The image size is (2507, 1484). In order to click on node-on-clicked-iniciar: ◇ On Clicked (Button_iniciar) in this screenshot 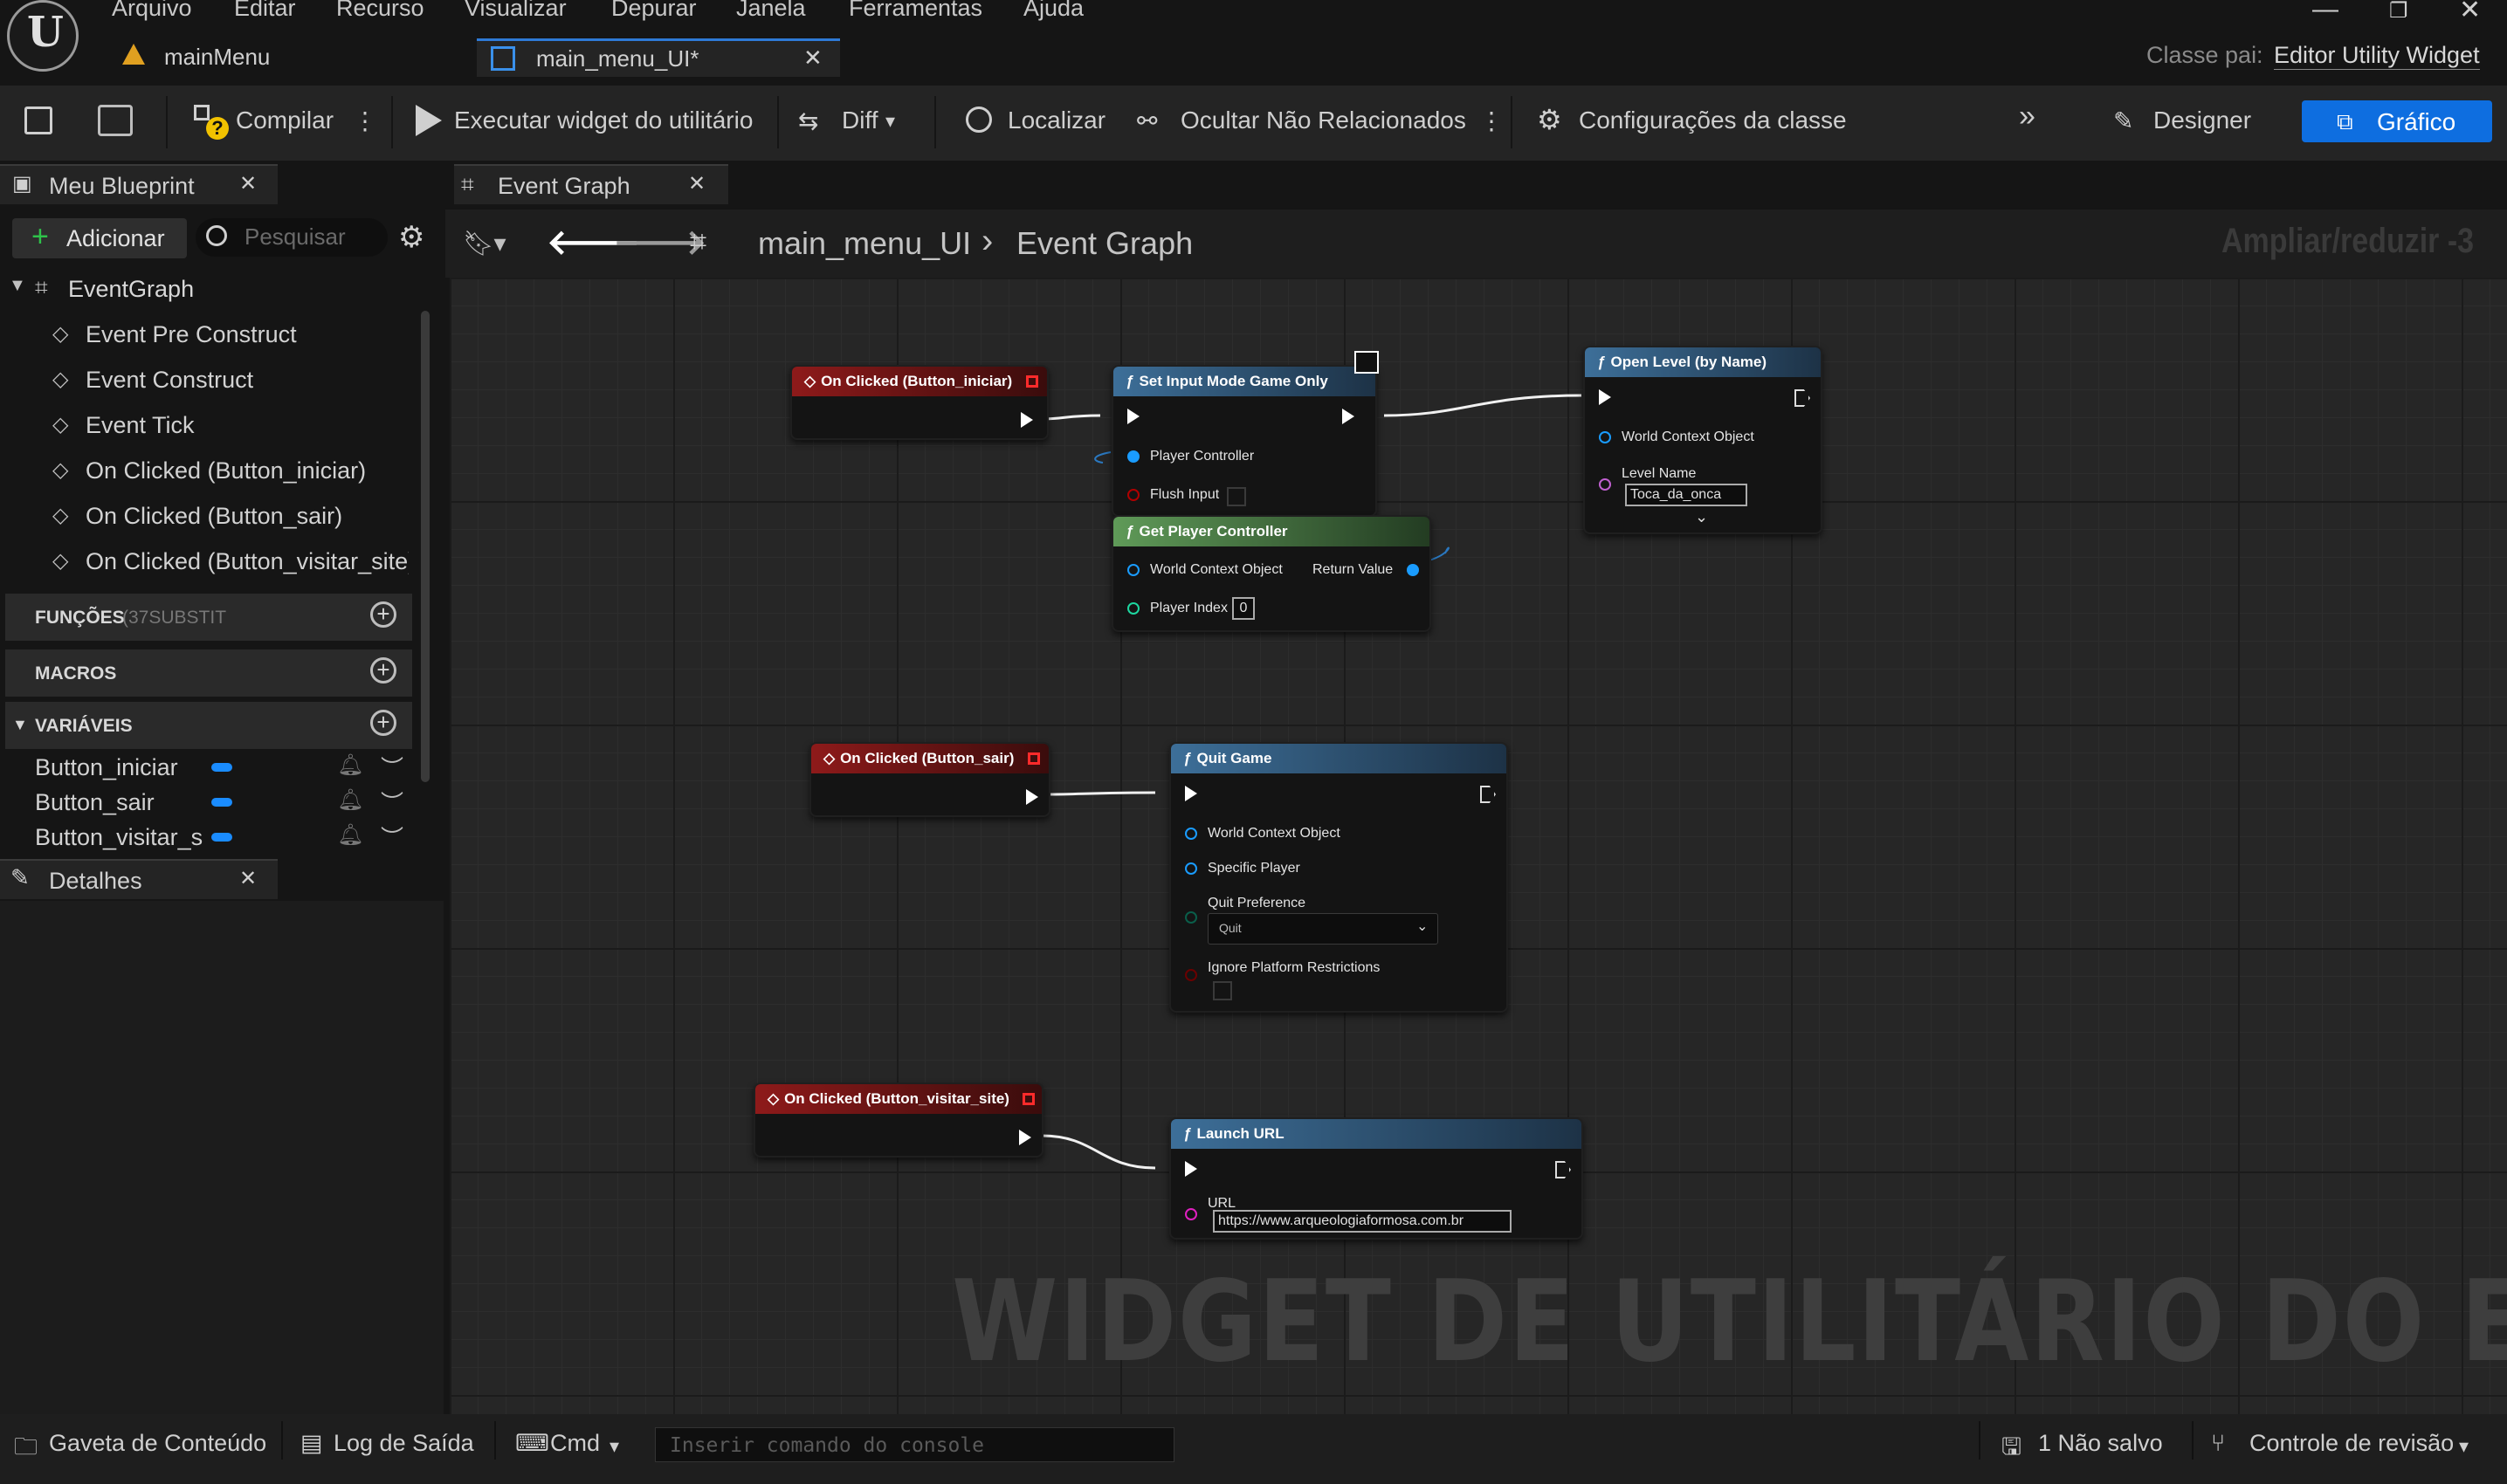, I will do `click(919, 402)`.